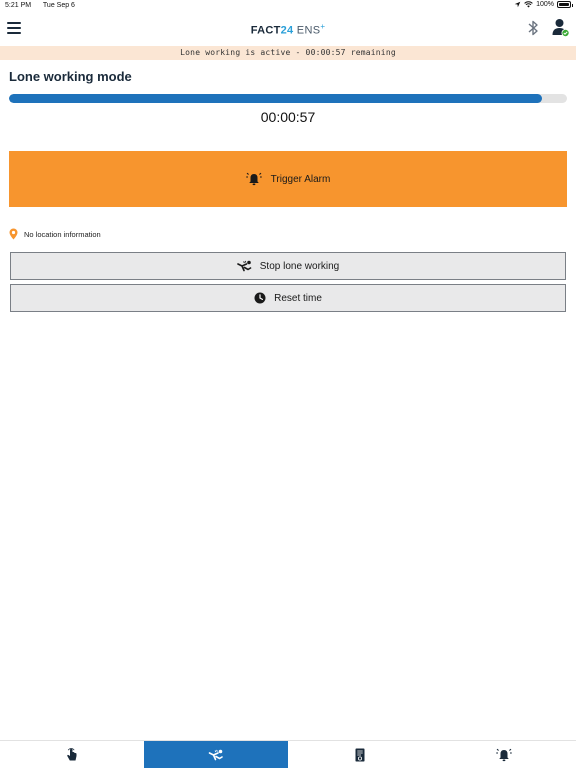 This screenshot has width=576, height=768. What do you see at coordinates (288, 6) in the screenshot?
I see `status-bar: 5:21 PM Tue Sep 6 100%` at bounding box center [288, 6].